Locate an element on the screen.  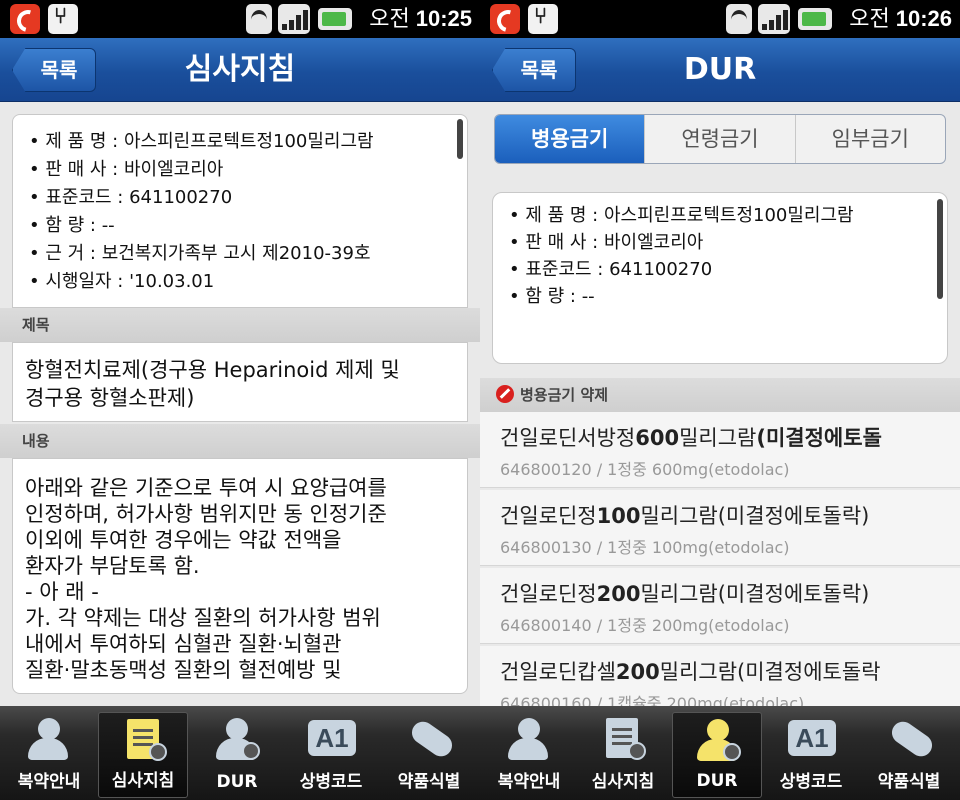
subject-card: 항혈전치료제(경구용 Heparinoid 제제 및 경구용 항혈소판제) is located at coordinates (240, 382).